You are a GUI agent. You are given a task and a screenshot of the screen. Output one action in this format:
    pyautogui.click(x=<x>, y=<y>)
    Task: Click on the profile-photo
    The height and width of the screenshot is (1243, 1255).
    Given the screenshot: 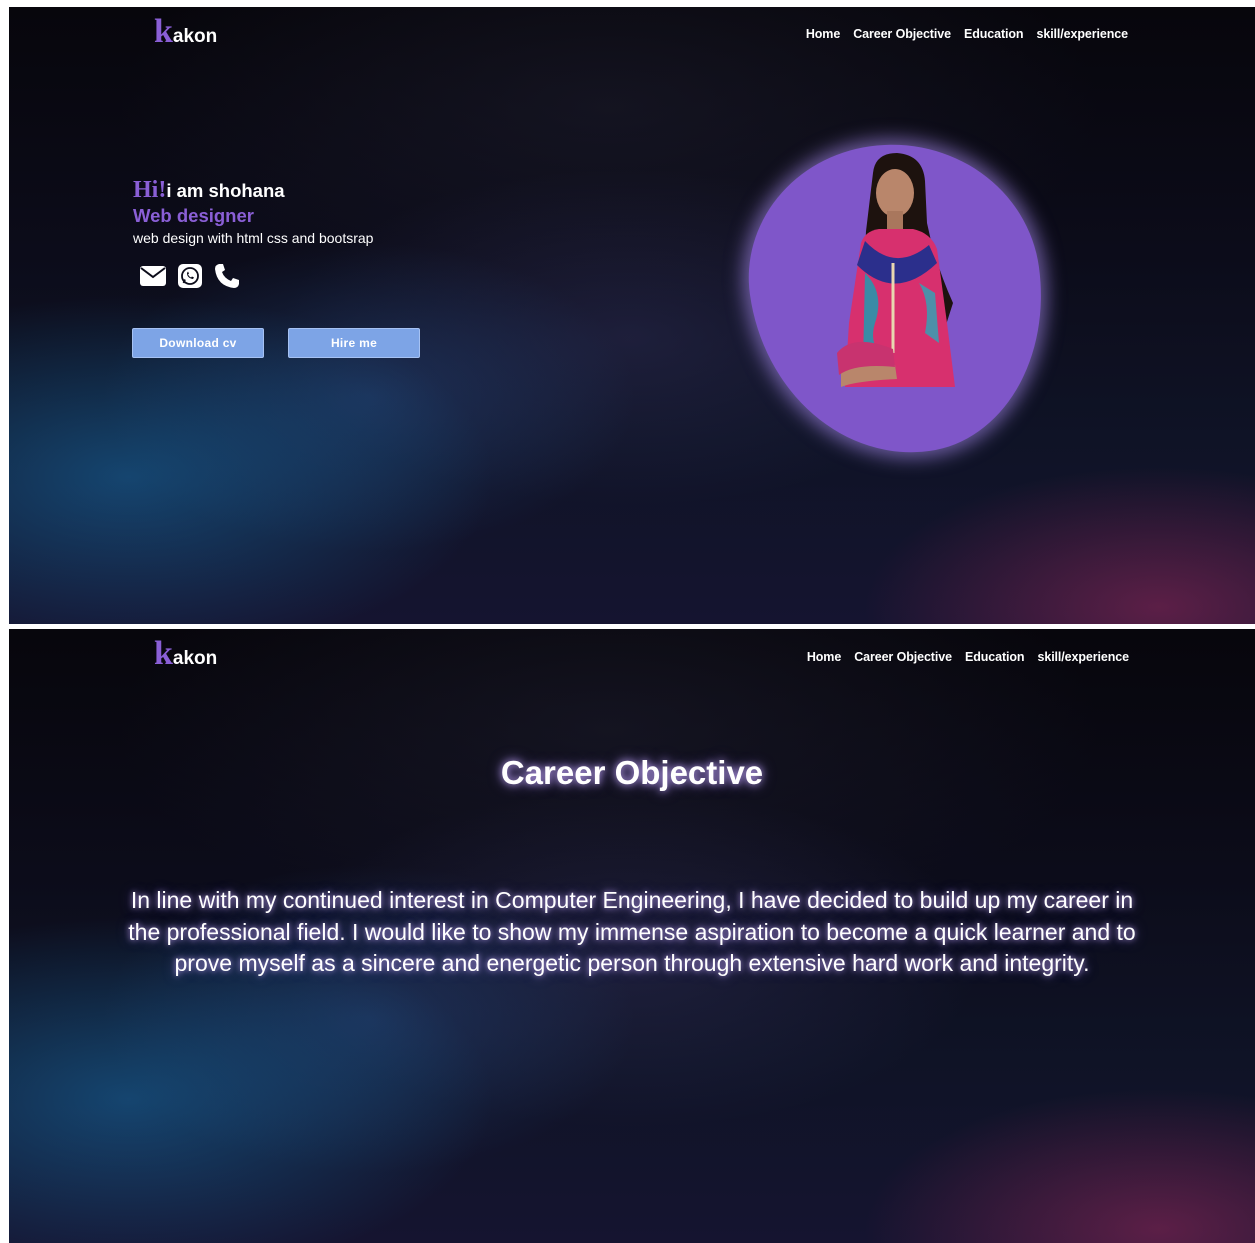 What is the action you would take?
    pyautogui.click(x=896, y=270)
    